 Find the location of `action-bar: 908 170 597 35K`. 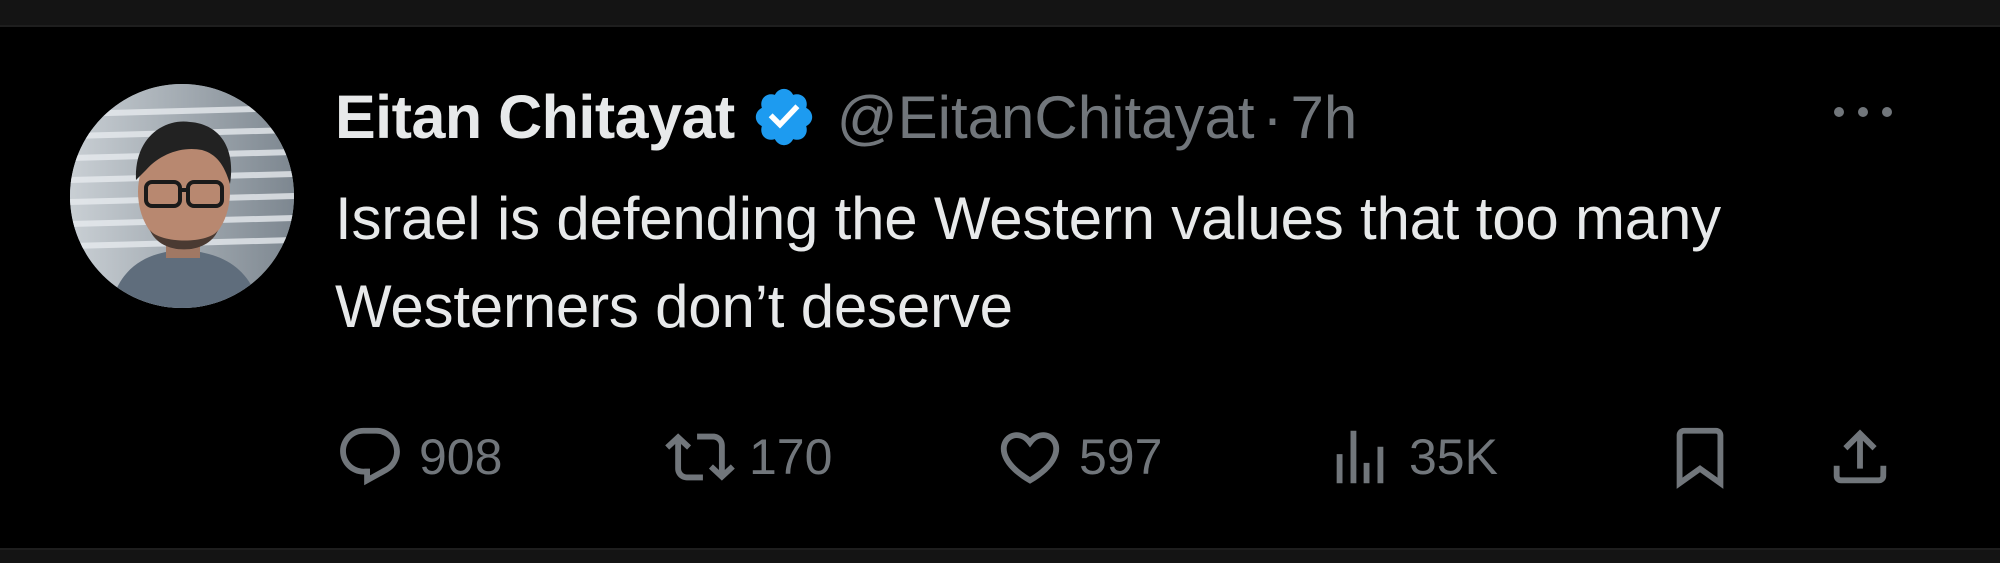

action-bar: 908 170 597 35K is located at coordinates (1120, 457).